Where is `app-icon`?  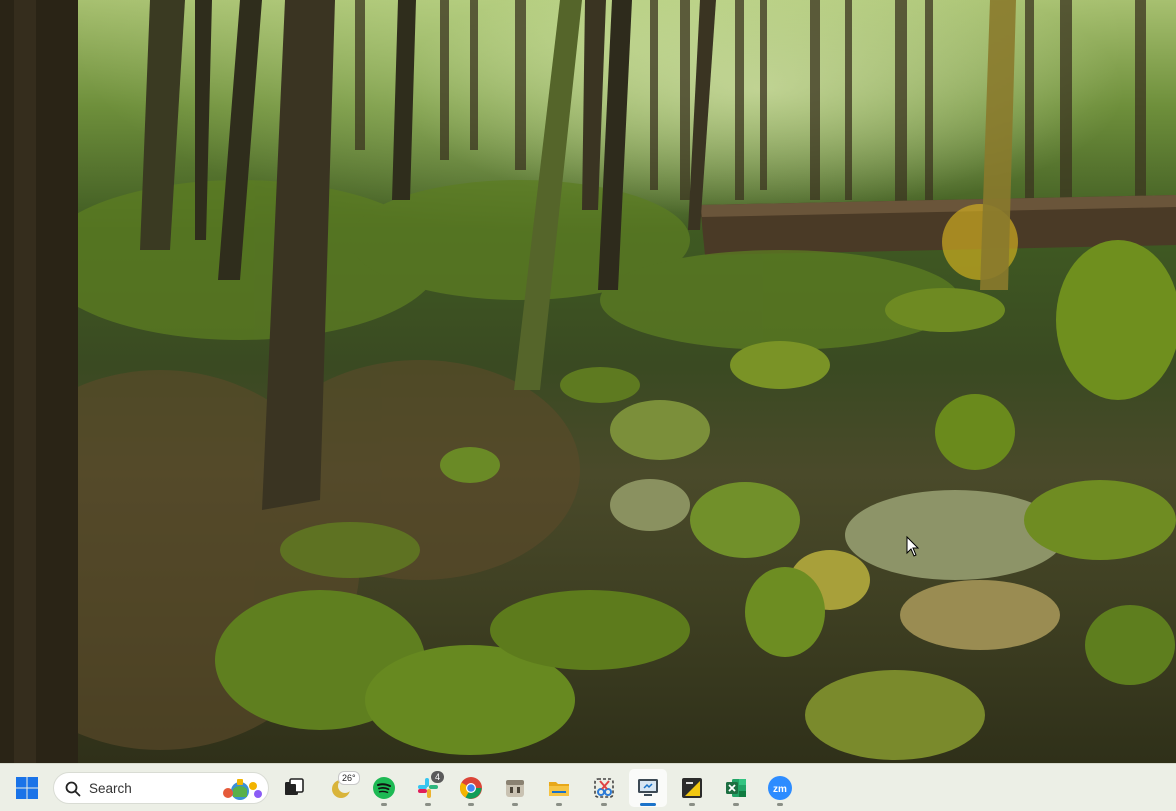 app-icon is located at coordinates (515, 788).